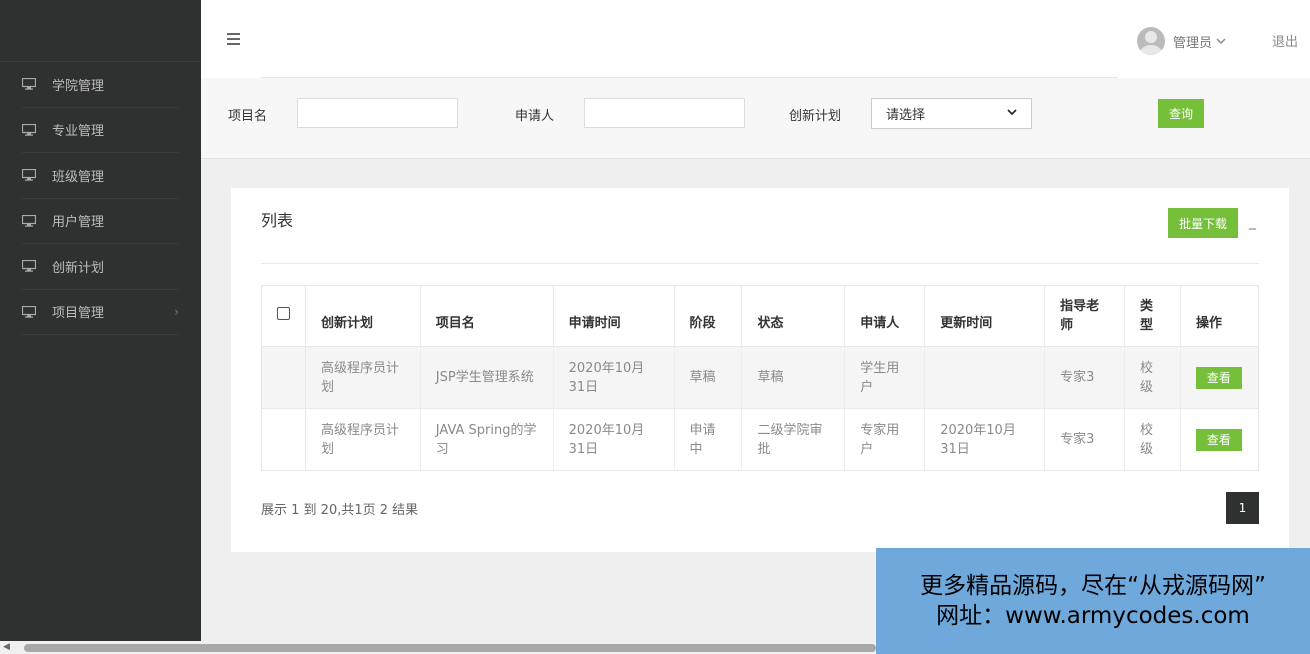 The width and height of the screenshot is (1310, 654). I want to click on sidebar-item-major: 专业管理, so click(100, 130).